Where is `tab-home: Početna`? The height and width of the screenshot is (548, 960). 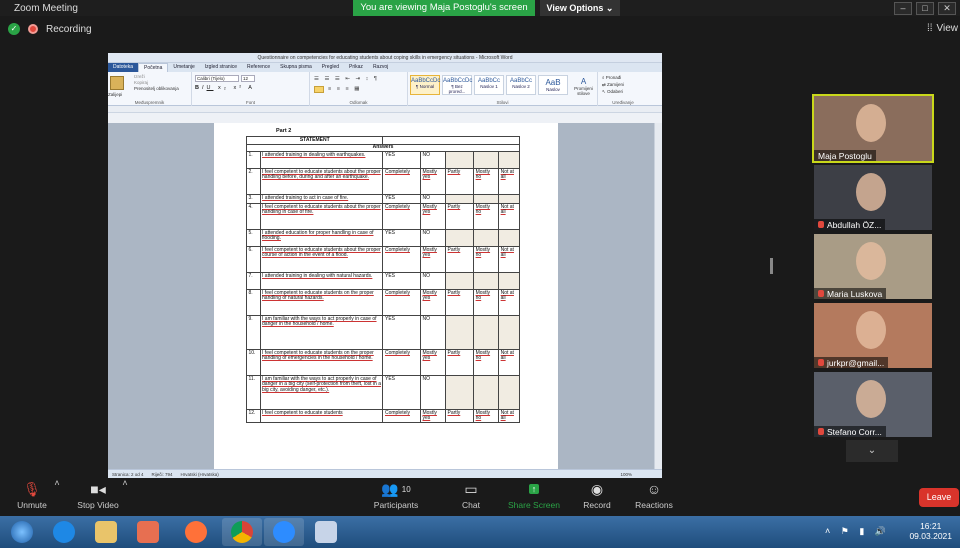
tab-home: Početna is located at coordinates (153, 67).